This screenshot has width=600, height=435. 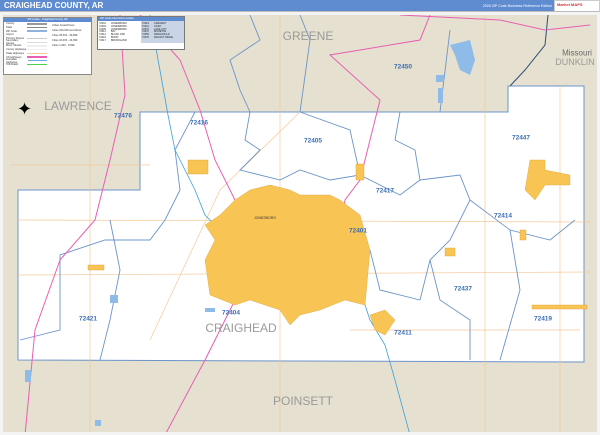 I want to click on caraway-urban-area, so click(x=559, y=307).